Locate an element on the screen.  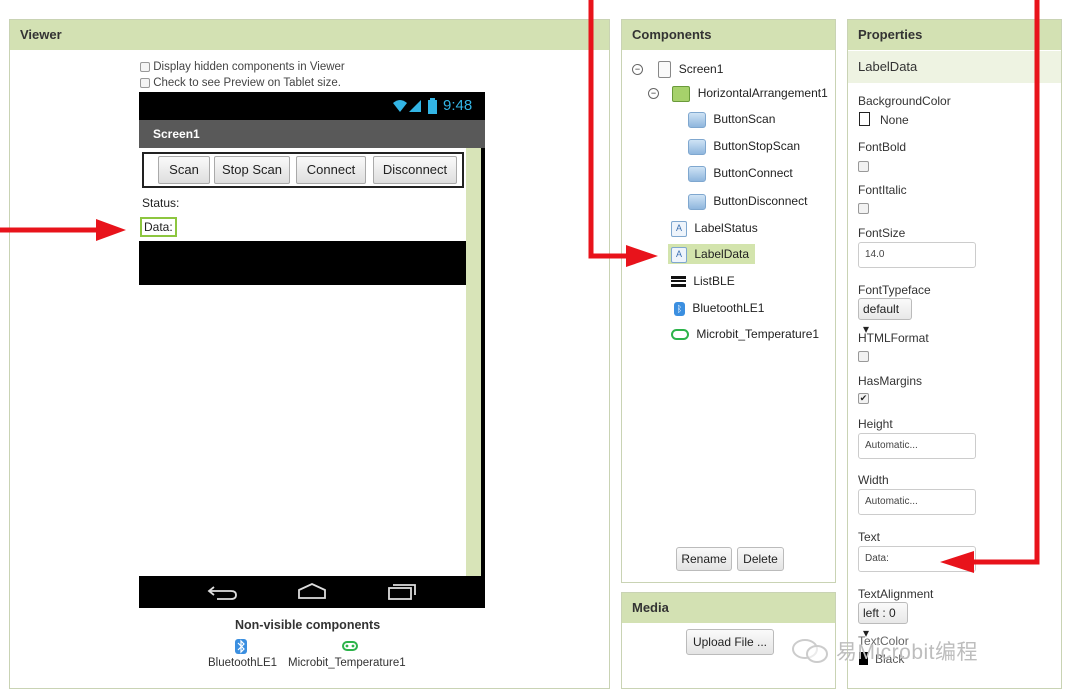
viewer-header: Viewer is located at coordinates (309, 35).